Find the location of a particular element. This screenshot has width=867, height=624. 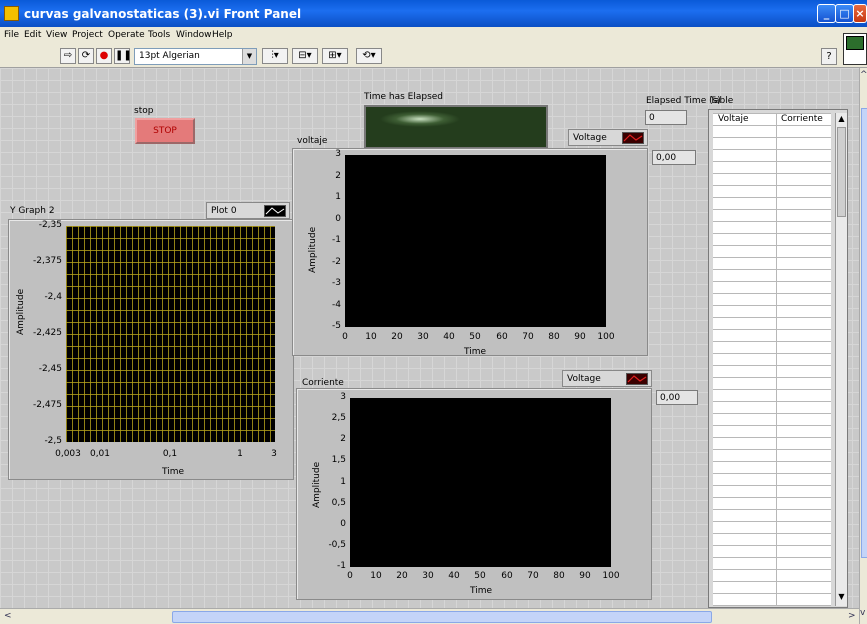

menu-window: Window is located at coordinates (194, 35).